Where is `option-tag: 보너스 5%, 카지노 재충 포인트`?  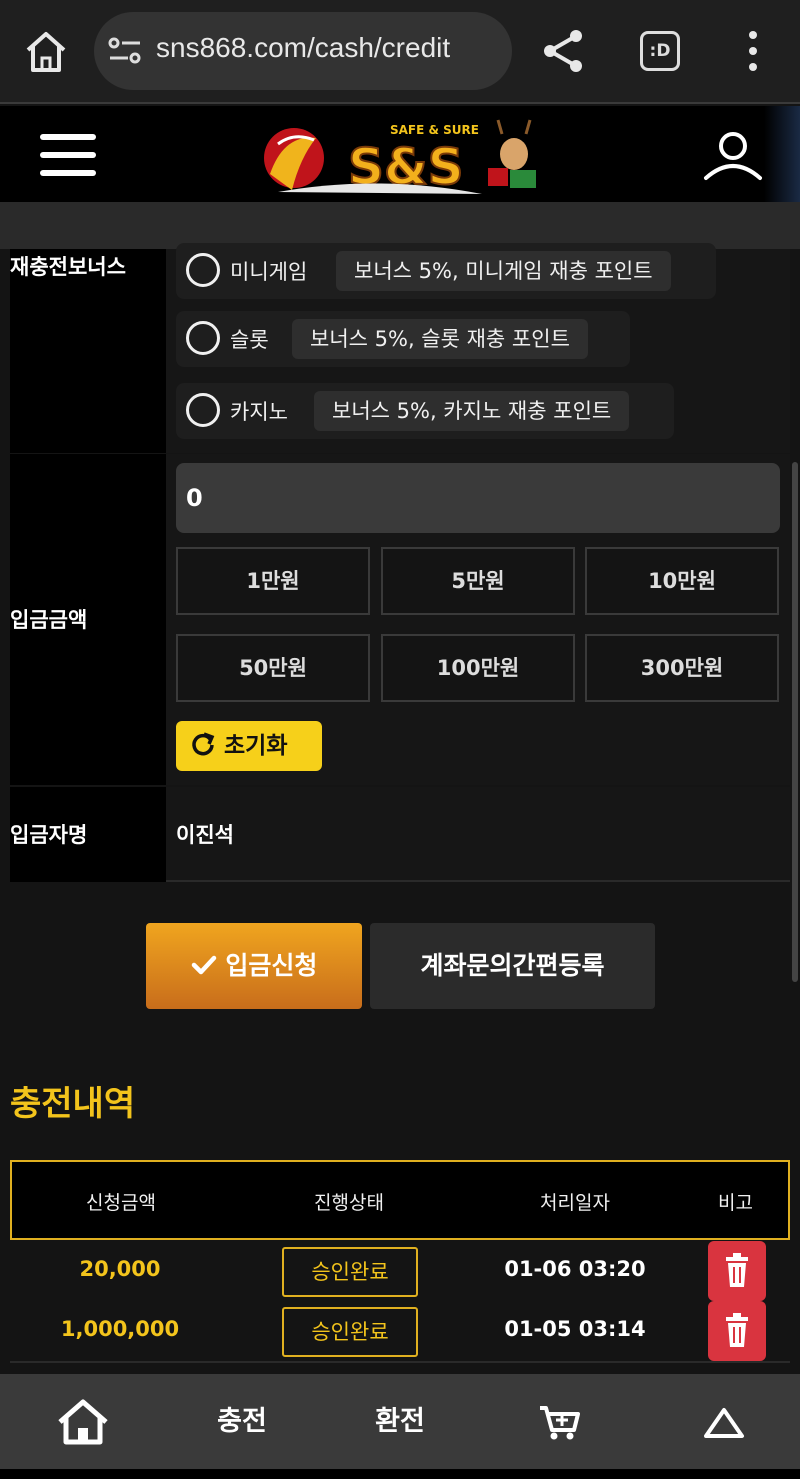
option-tag: 보너스 5%, 카지노 재충 포인트 is located at coordinates (472, 411).